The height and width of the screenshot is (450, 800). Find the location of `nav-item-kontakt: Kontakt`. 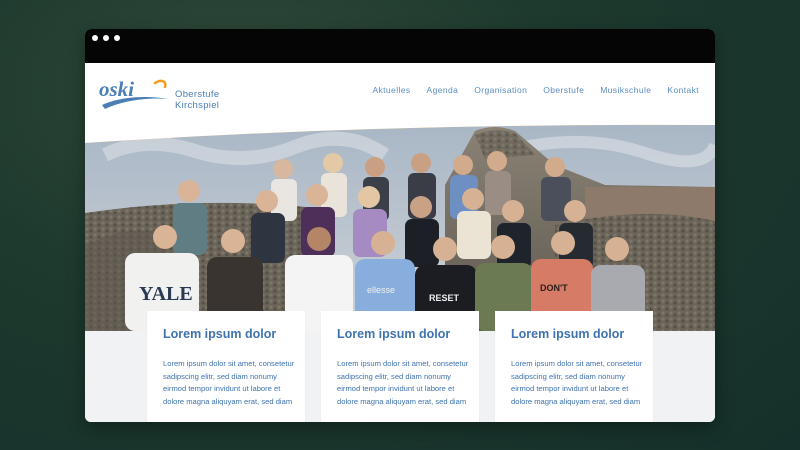

nav-item-kontakt: Kontakt is located at coordinates (683, 90).